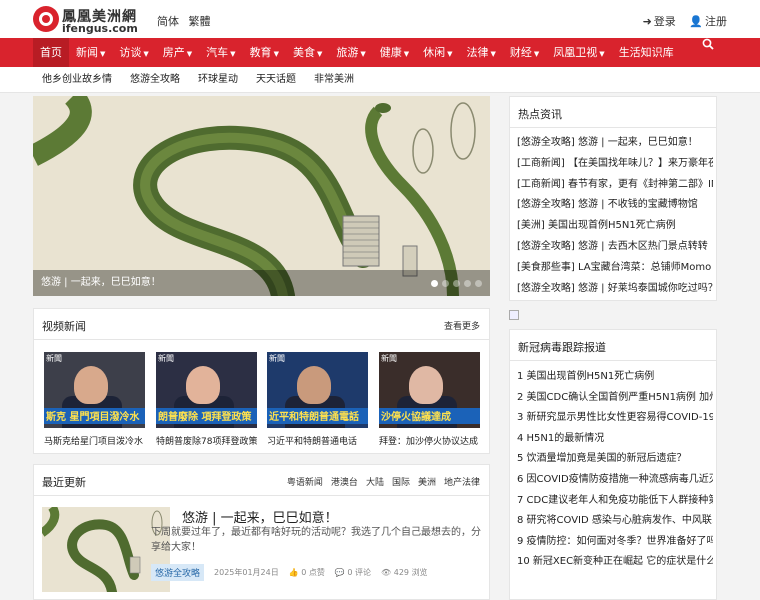 The height and width of the screenshot is (600, 760). What do you see at coordinates (380, 19) in the screenshot?
I see `top-header: 鳳凰美洲網 ifengus.com 简体 繁體 ➜ 登录 👤 注册` at bounding box center [380, 19].